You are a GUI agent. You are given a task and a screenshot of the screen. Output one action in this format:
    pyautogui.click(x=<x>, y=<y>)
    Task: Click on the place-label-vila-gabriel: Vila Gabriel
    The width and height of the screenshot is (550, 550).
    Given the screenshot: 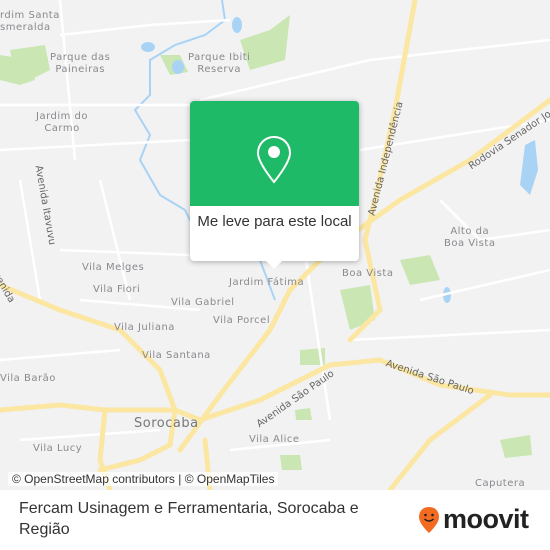 What is the action you would take?
    pyautogui.click(x=203, y=302)
    